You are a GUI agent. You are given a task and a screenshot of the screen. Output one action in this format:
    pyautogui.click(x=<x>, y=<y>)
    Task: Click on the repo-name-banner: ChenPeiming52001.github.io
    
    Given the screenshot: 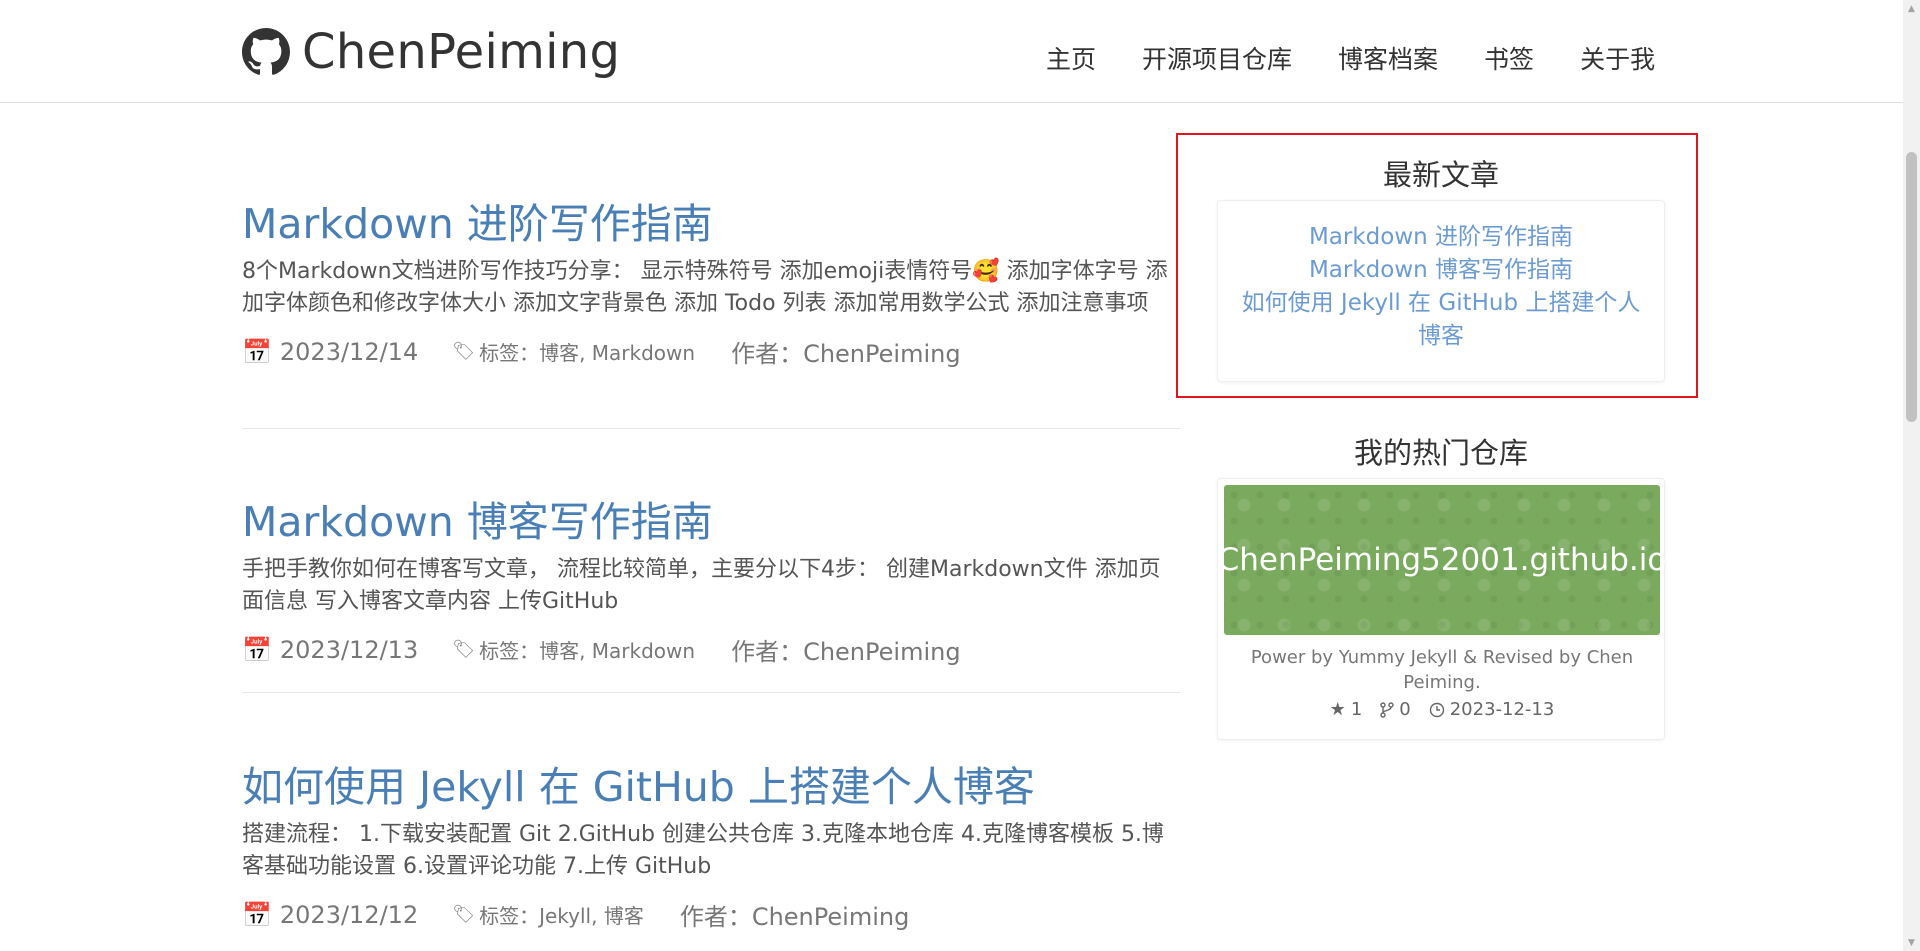 What is the action you would take?
    pyautogui.click(x=1442, y=560)
    